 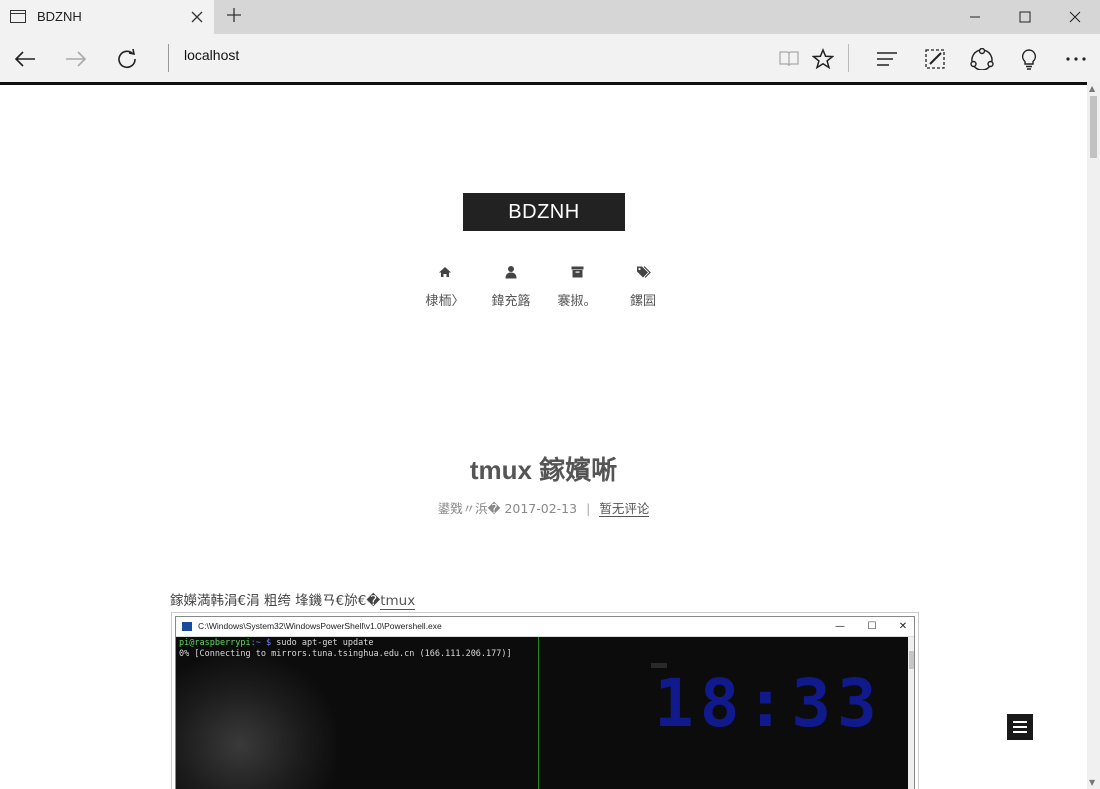 What do you see at coordinates (840, 626) in the screenshot?
I see `ps-minimize-icon: —` at bounding box center [840, 626].